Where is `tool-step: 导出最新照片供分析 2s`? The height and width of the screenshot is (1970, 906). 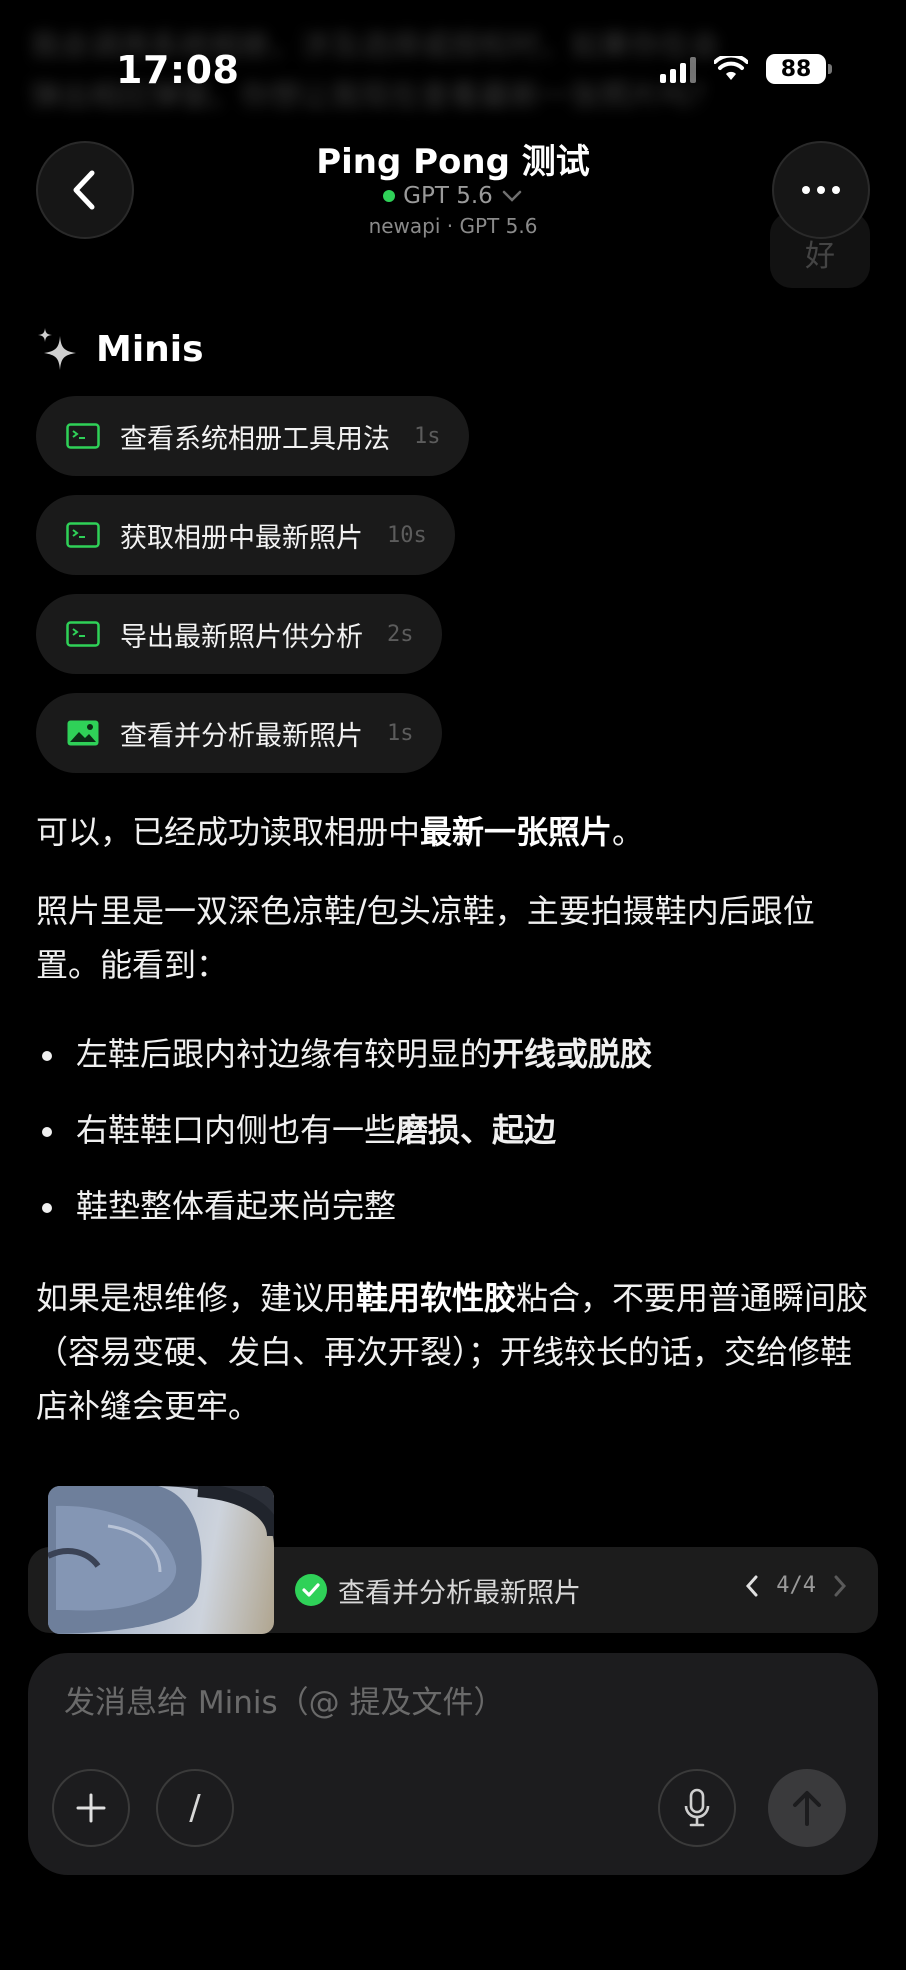
tool-step: 导出最新照片供分析 2s is located at coordinates (239, 634).